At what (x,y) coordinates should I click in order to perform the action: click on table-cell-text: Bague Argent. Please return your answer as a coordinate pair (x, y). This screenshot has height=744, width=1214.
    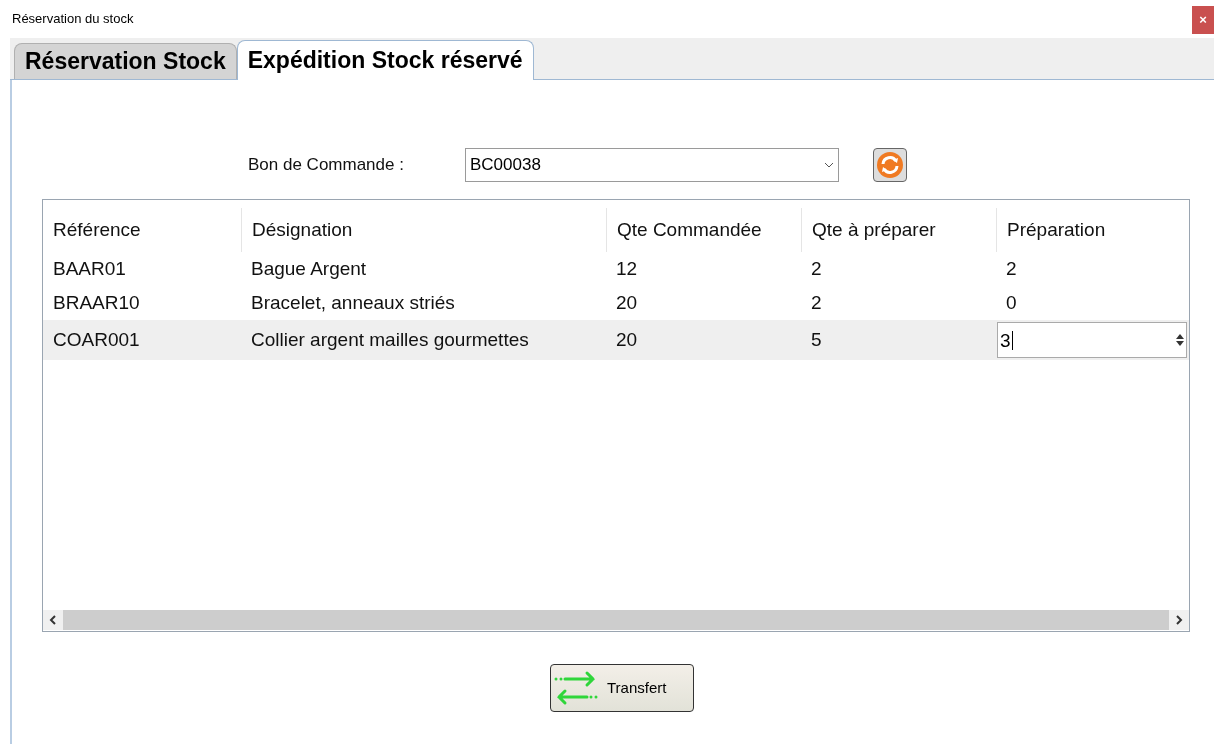
    Looking at the image, I should click on (309, 268).